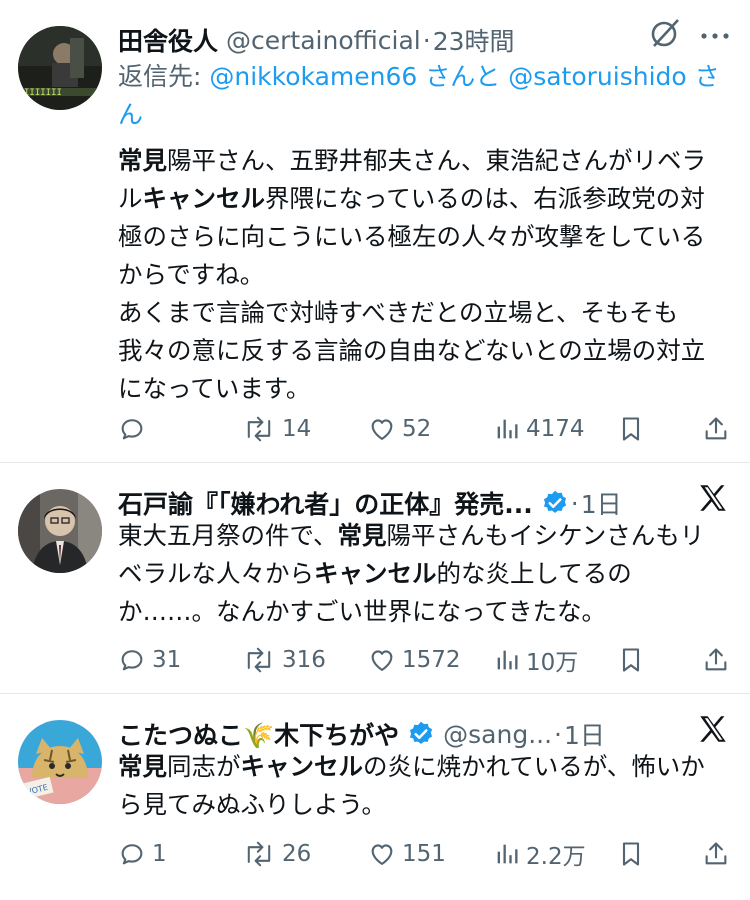 This screenshot has height=900, width=750. What do you see at coordinates (431, 660) in the screenshot?
I see `like-count: 1572` at bounding box center [431, 660].